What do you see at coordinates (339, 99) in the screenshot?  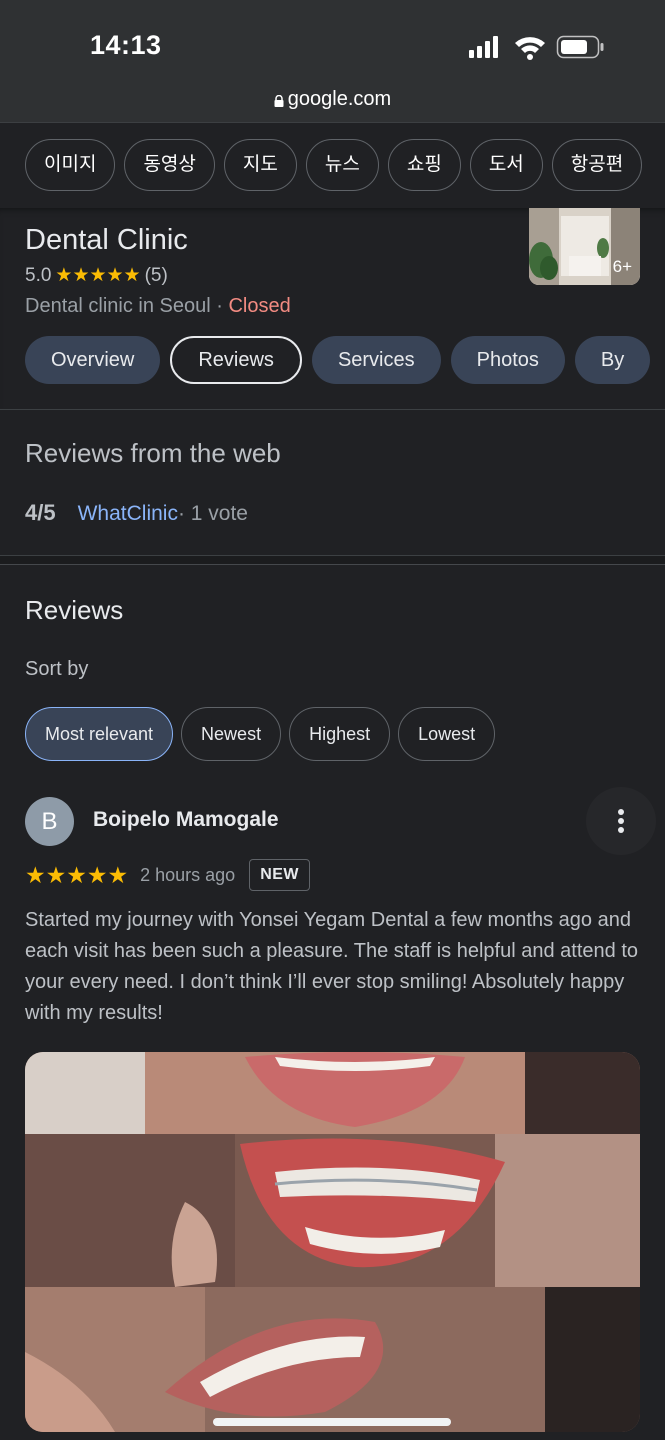 I see `url-text: google.com` at bounding box center [339, 99].